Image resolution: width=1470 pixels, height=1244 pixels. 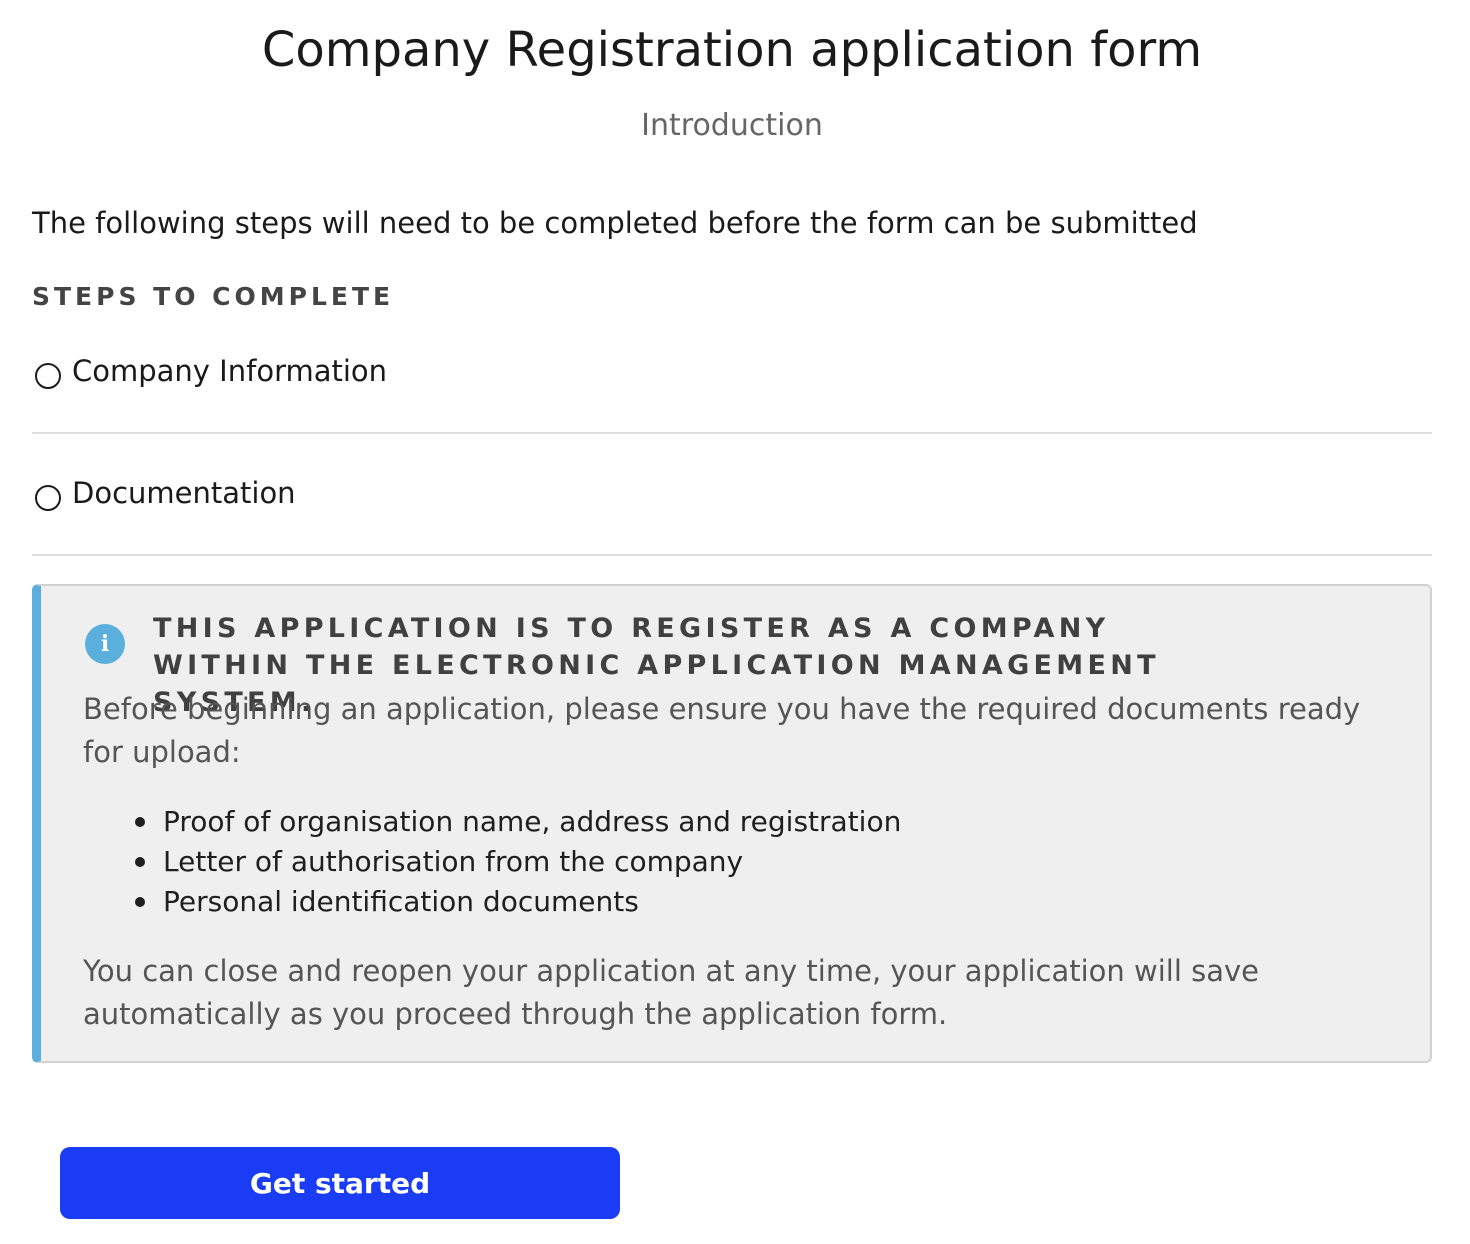 What do you see at coordinates (453, 861) in the screenshot?
I see `list-item-text: Letter of authorisation from the company` at bounding box center [453, 861].